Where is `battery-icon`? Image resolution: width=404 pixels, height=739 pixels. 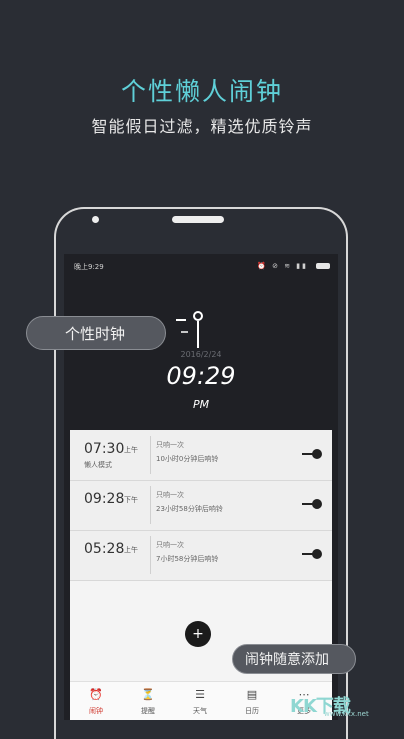 battery-icon is located at coordinates (323, 266).